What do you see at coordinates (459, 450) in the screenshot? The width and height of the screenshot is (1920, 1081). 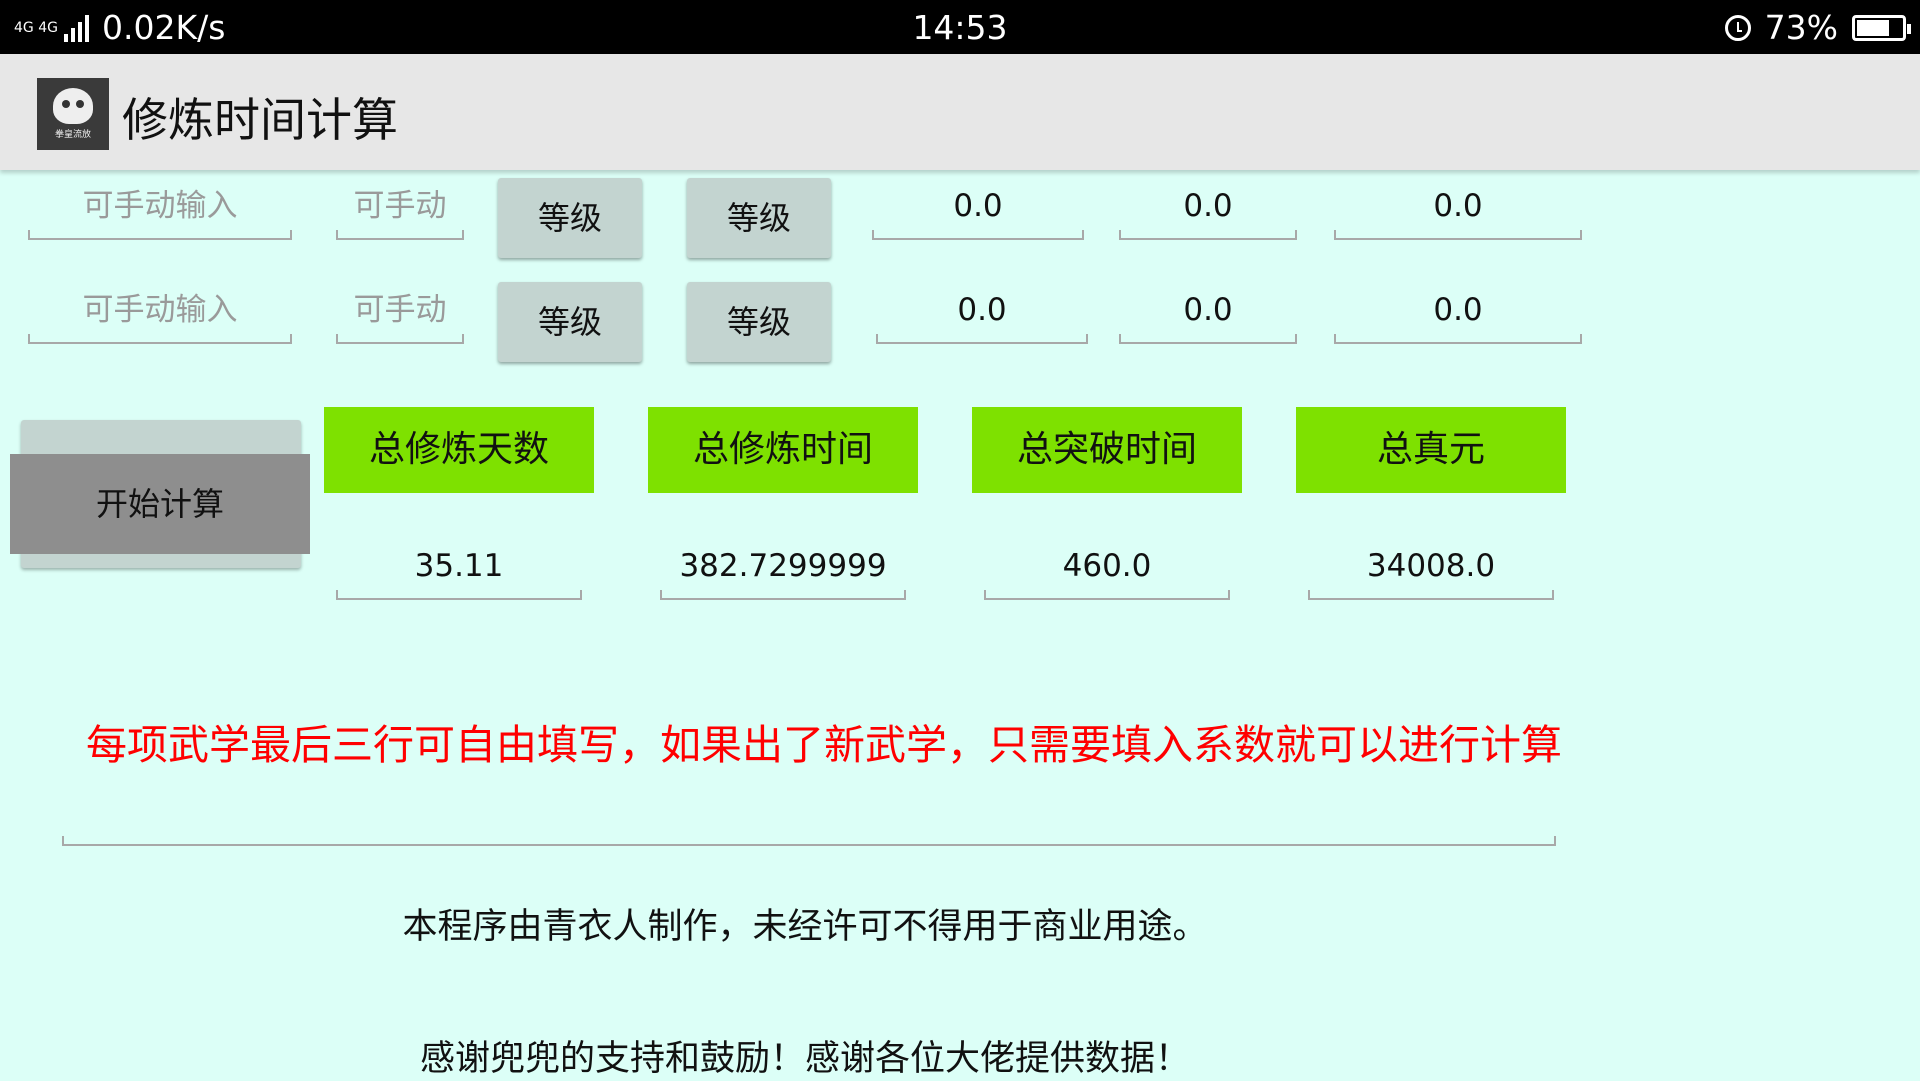 I see `total-days-label: 总修炼天数` at bounding box center [459, 450].